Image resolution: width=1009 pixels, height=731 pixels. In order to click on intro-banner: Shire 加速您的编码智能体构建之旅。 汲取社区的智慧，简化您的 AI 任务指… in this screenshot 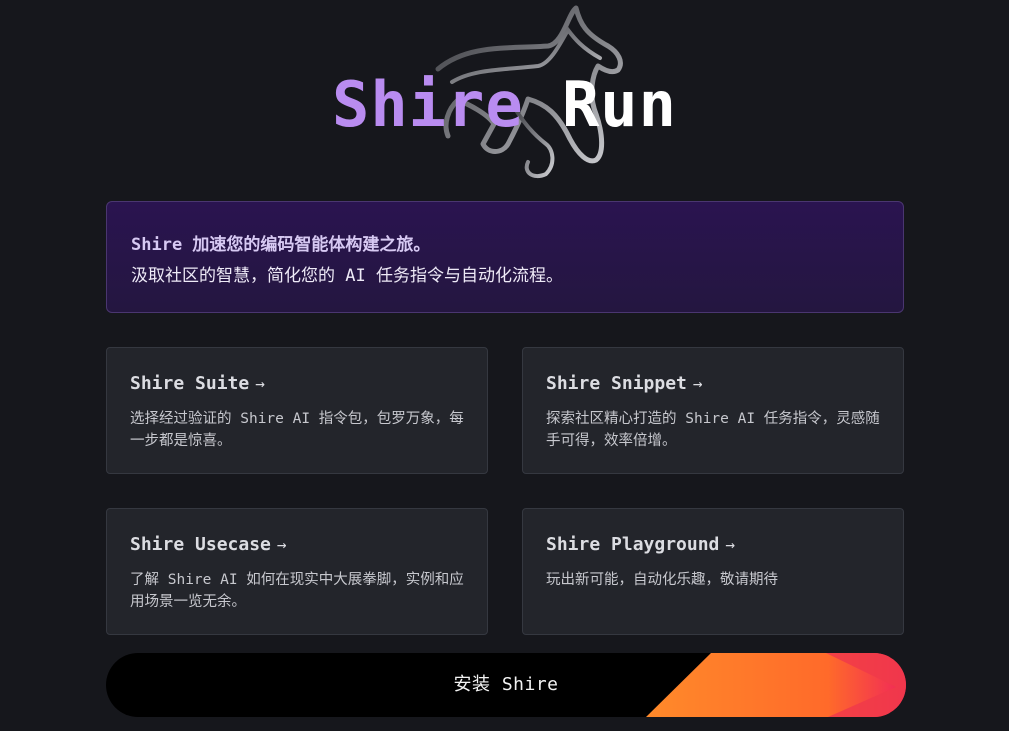, I will do `click(505, 257)`.